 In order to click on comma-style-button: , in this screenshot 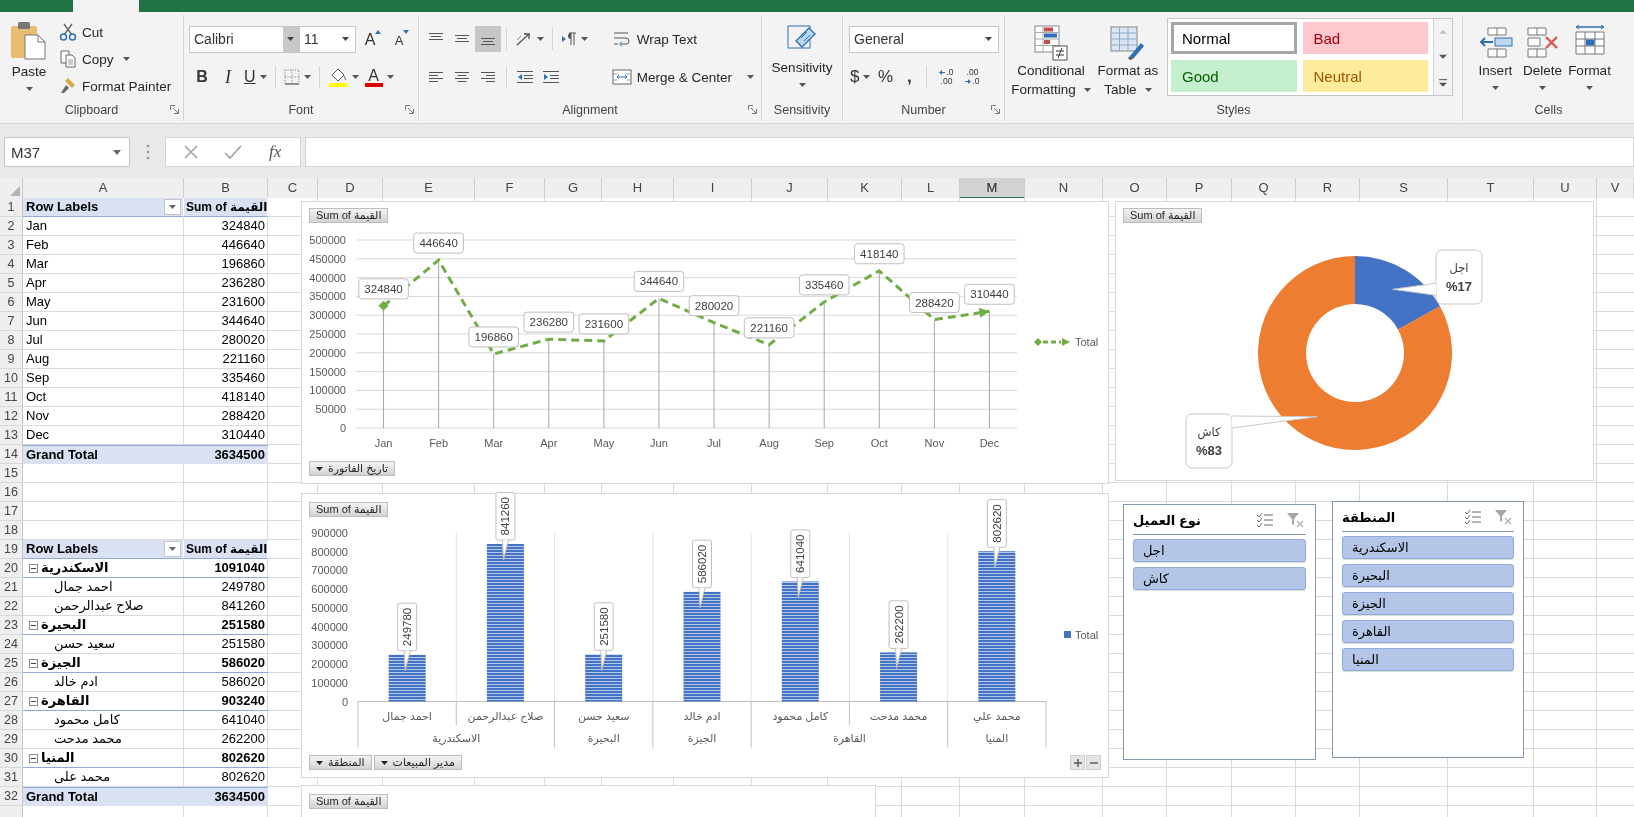, I will do `click(909, 77)`.